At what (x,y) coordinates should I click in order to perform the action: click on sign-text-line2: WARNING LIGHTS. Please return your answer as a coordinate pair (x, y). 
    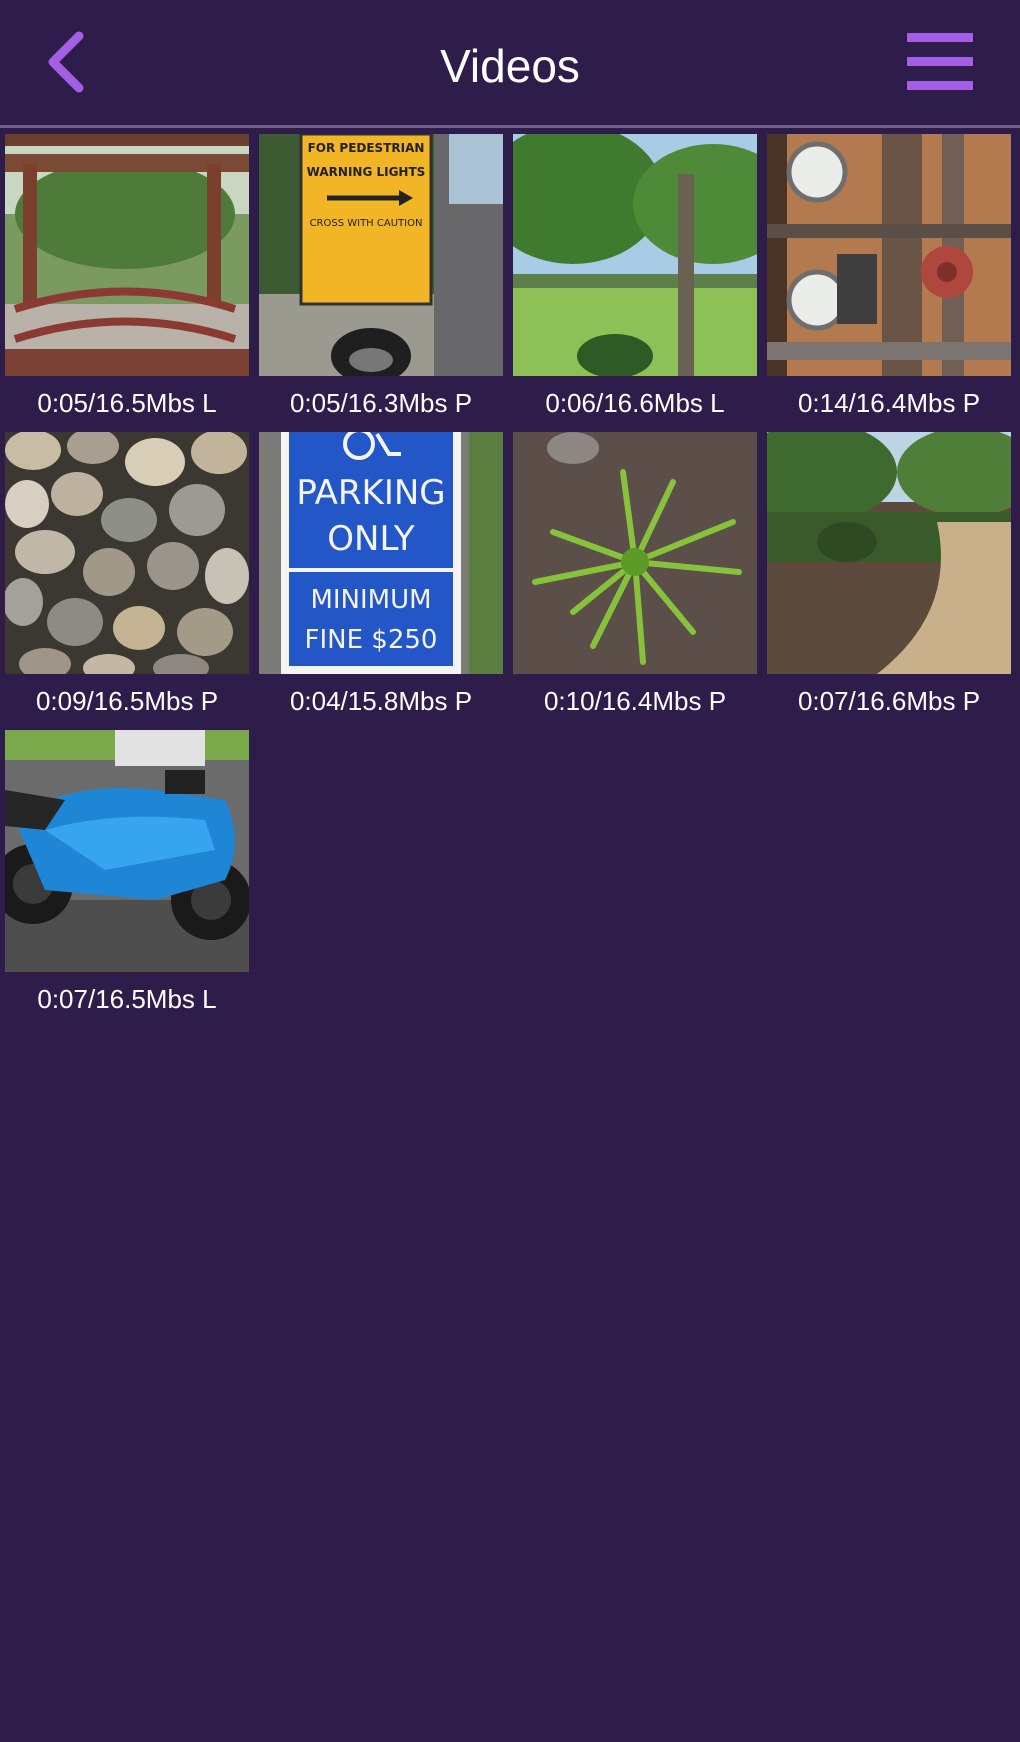
    Looking at the image, I should click on (366, 172).